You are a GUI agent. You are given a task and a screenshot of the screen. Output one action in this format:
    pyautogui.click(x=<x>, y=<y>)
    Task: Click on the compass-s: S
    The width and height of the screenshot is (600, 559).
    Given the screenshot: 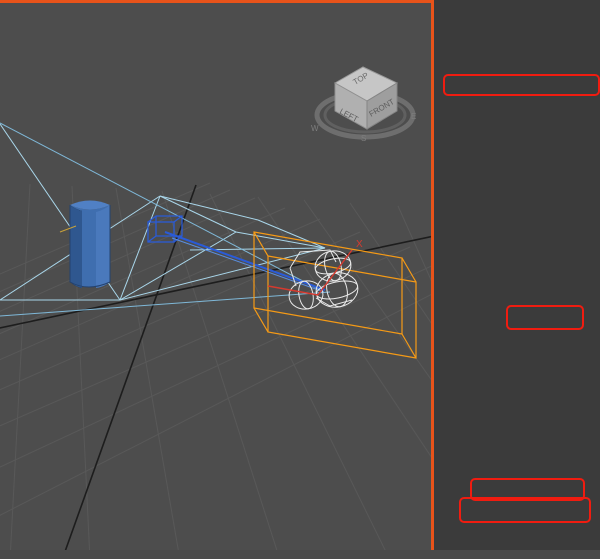 What is the action you would take?
    pyautogui.click(x=363, y=138)
    